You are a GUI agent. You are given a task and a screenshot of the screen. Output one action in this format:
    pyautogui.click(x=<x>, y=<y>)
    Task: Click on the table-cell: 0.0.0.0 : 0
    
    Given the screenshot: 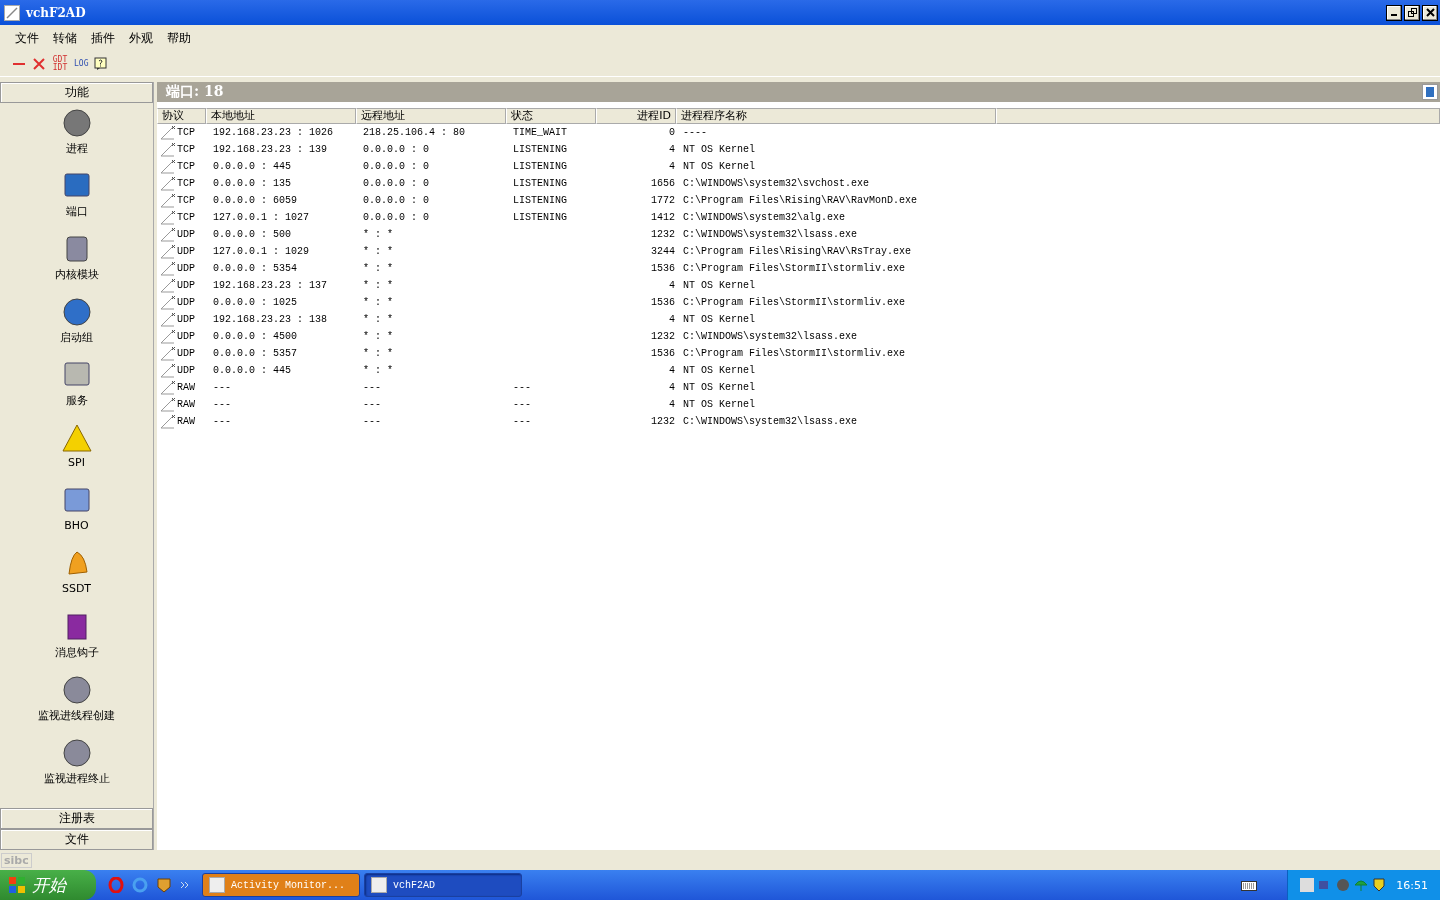 What is the action you would take?
    pyautogui.click(x=396, y=149)
    